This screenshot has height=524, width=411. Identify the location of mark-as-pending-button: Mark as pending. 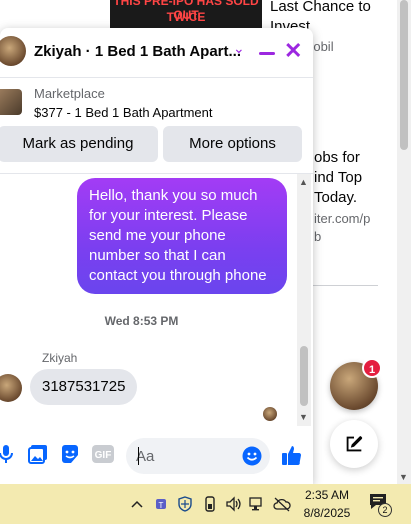
(79, 144).